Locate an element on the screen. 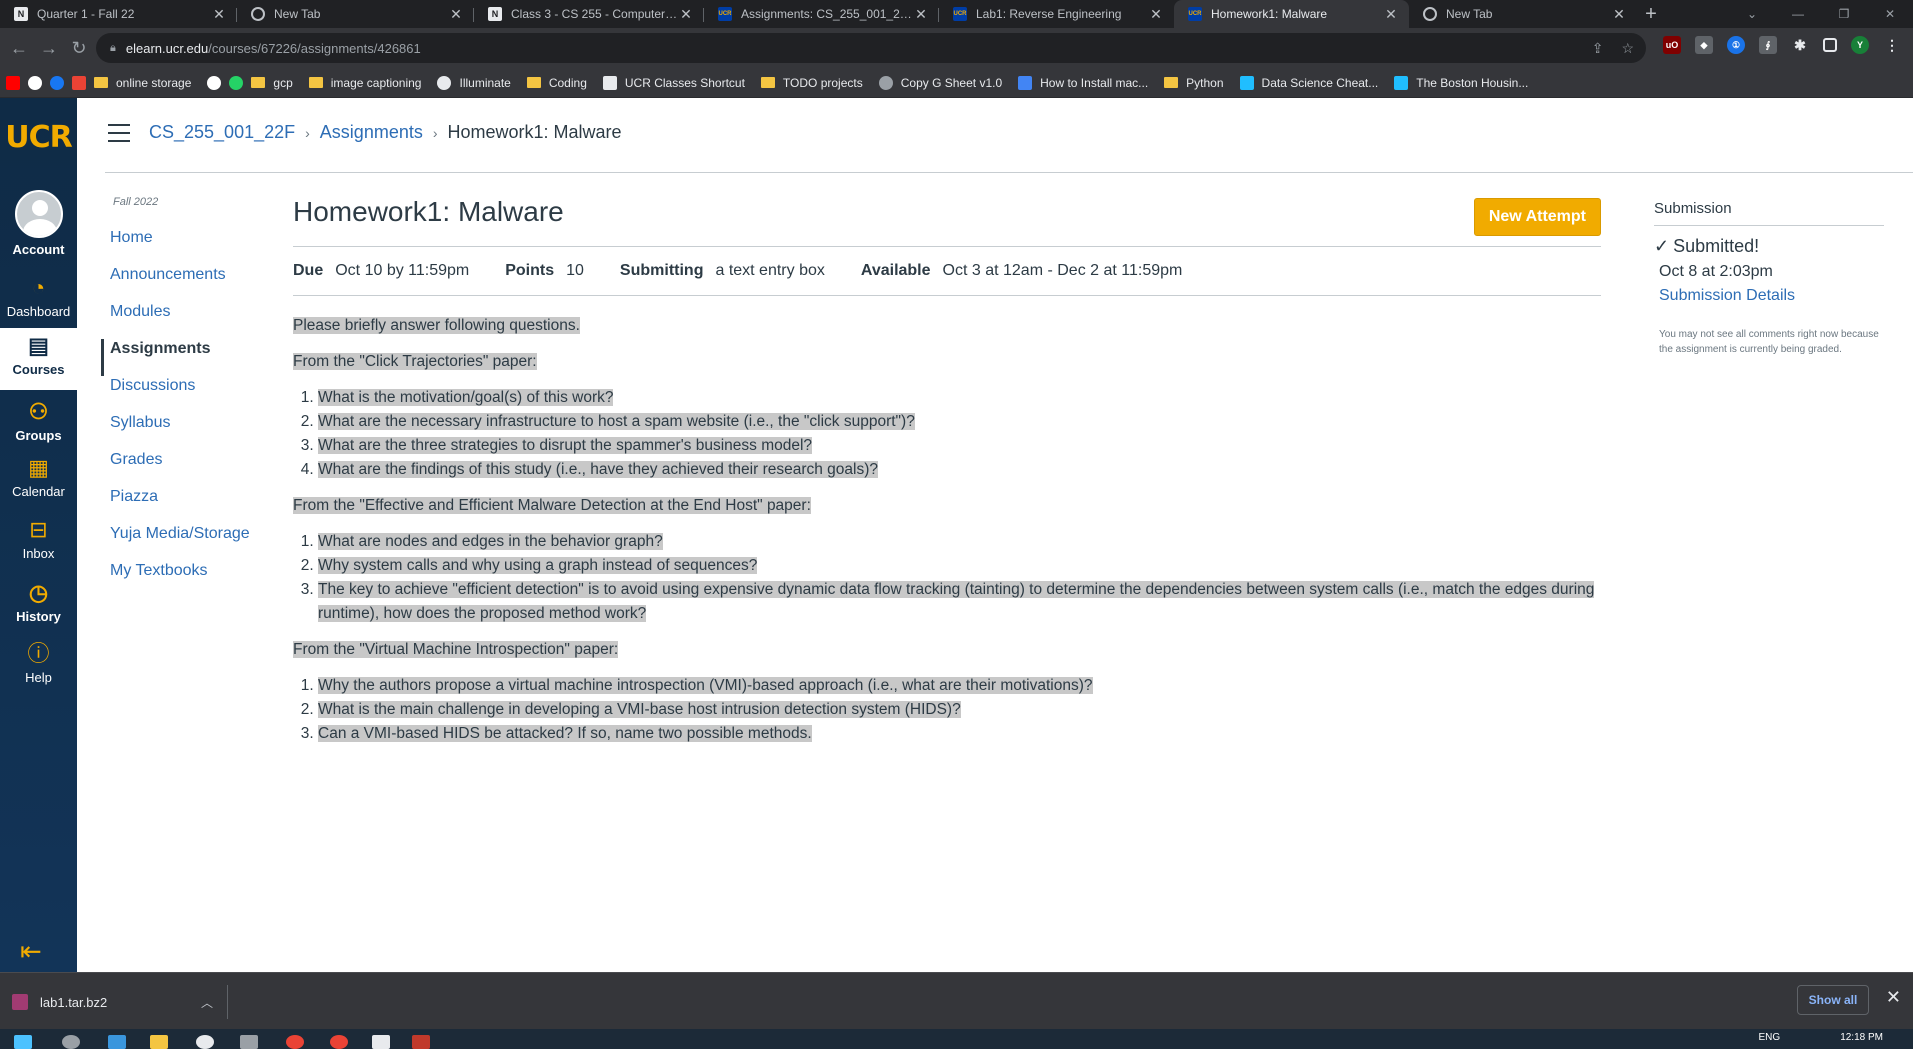  course-nav-modules: Modules is located at coordinates (191, 320).